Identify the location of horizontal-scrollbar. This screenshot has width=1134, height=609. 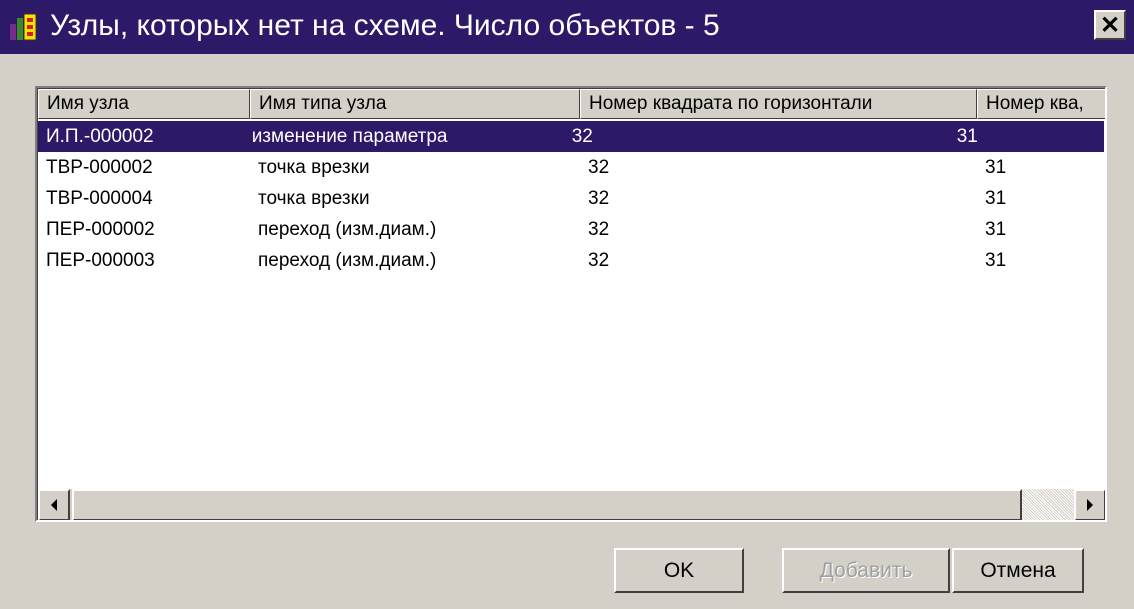
(571, 504).